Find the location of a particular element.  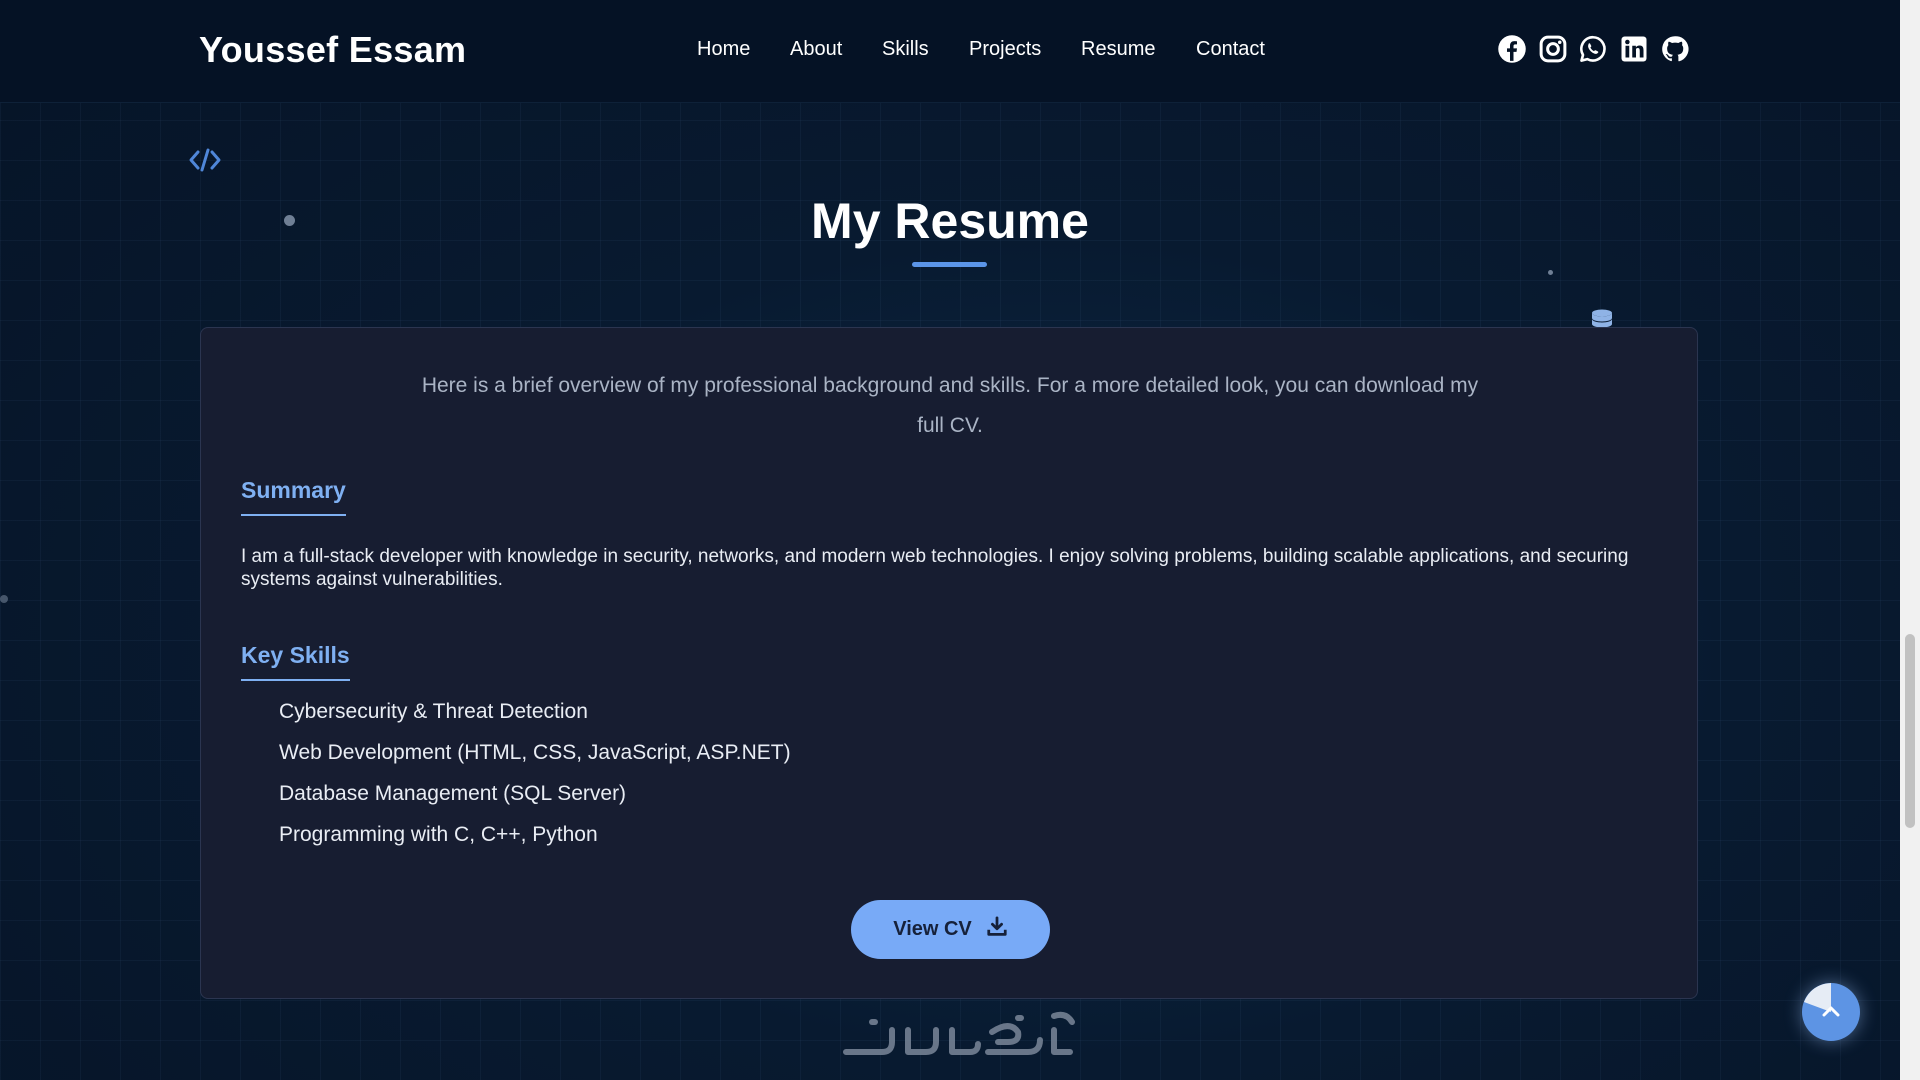

github-icon is located at coordinates (1675, 49).